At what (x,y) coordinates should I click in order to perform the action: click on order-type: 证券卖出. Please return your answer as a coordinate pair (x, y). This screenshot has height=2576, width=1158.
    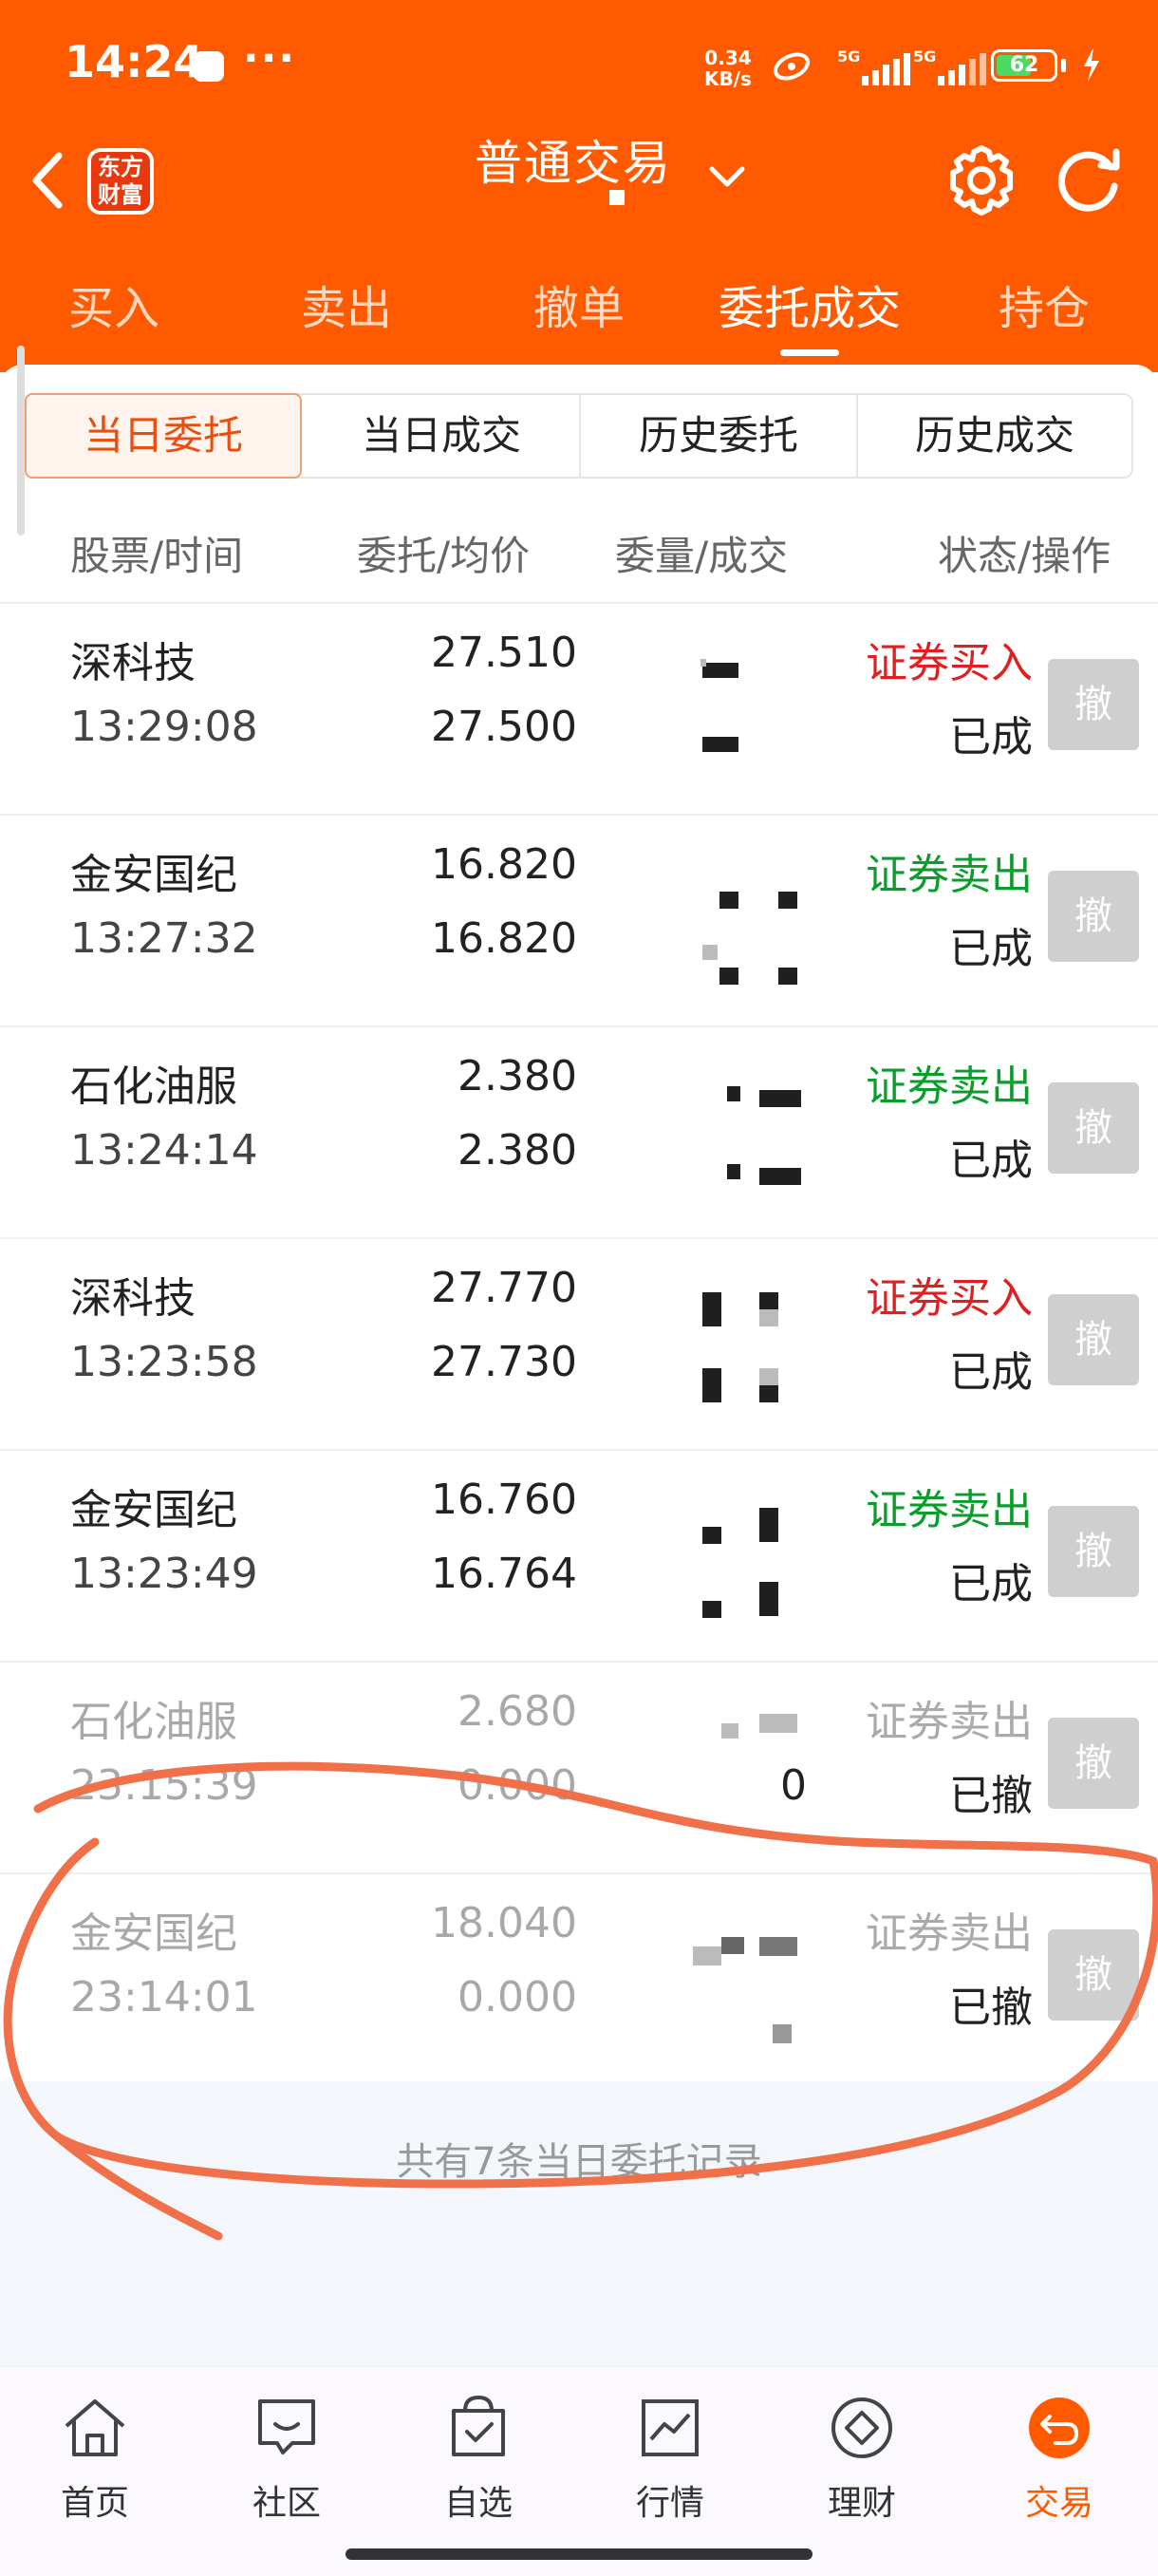
    Looking at the image, I should click on (949, 1086).